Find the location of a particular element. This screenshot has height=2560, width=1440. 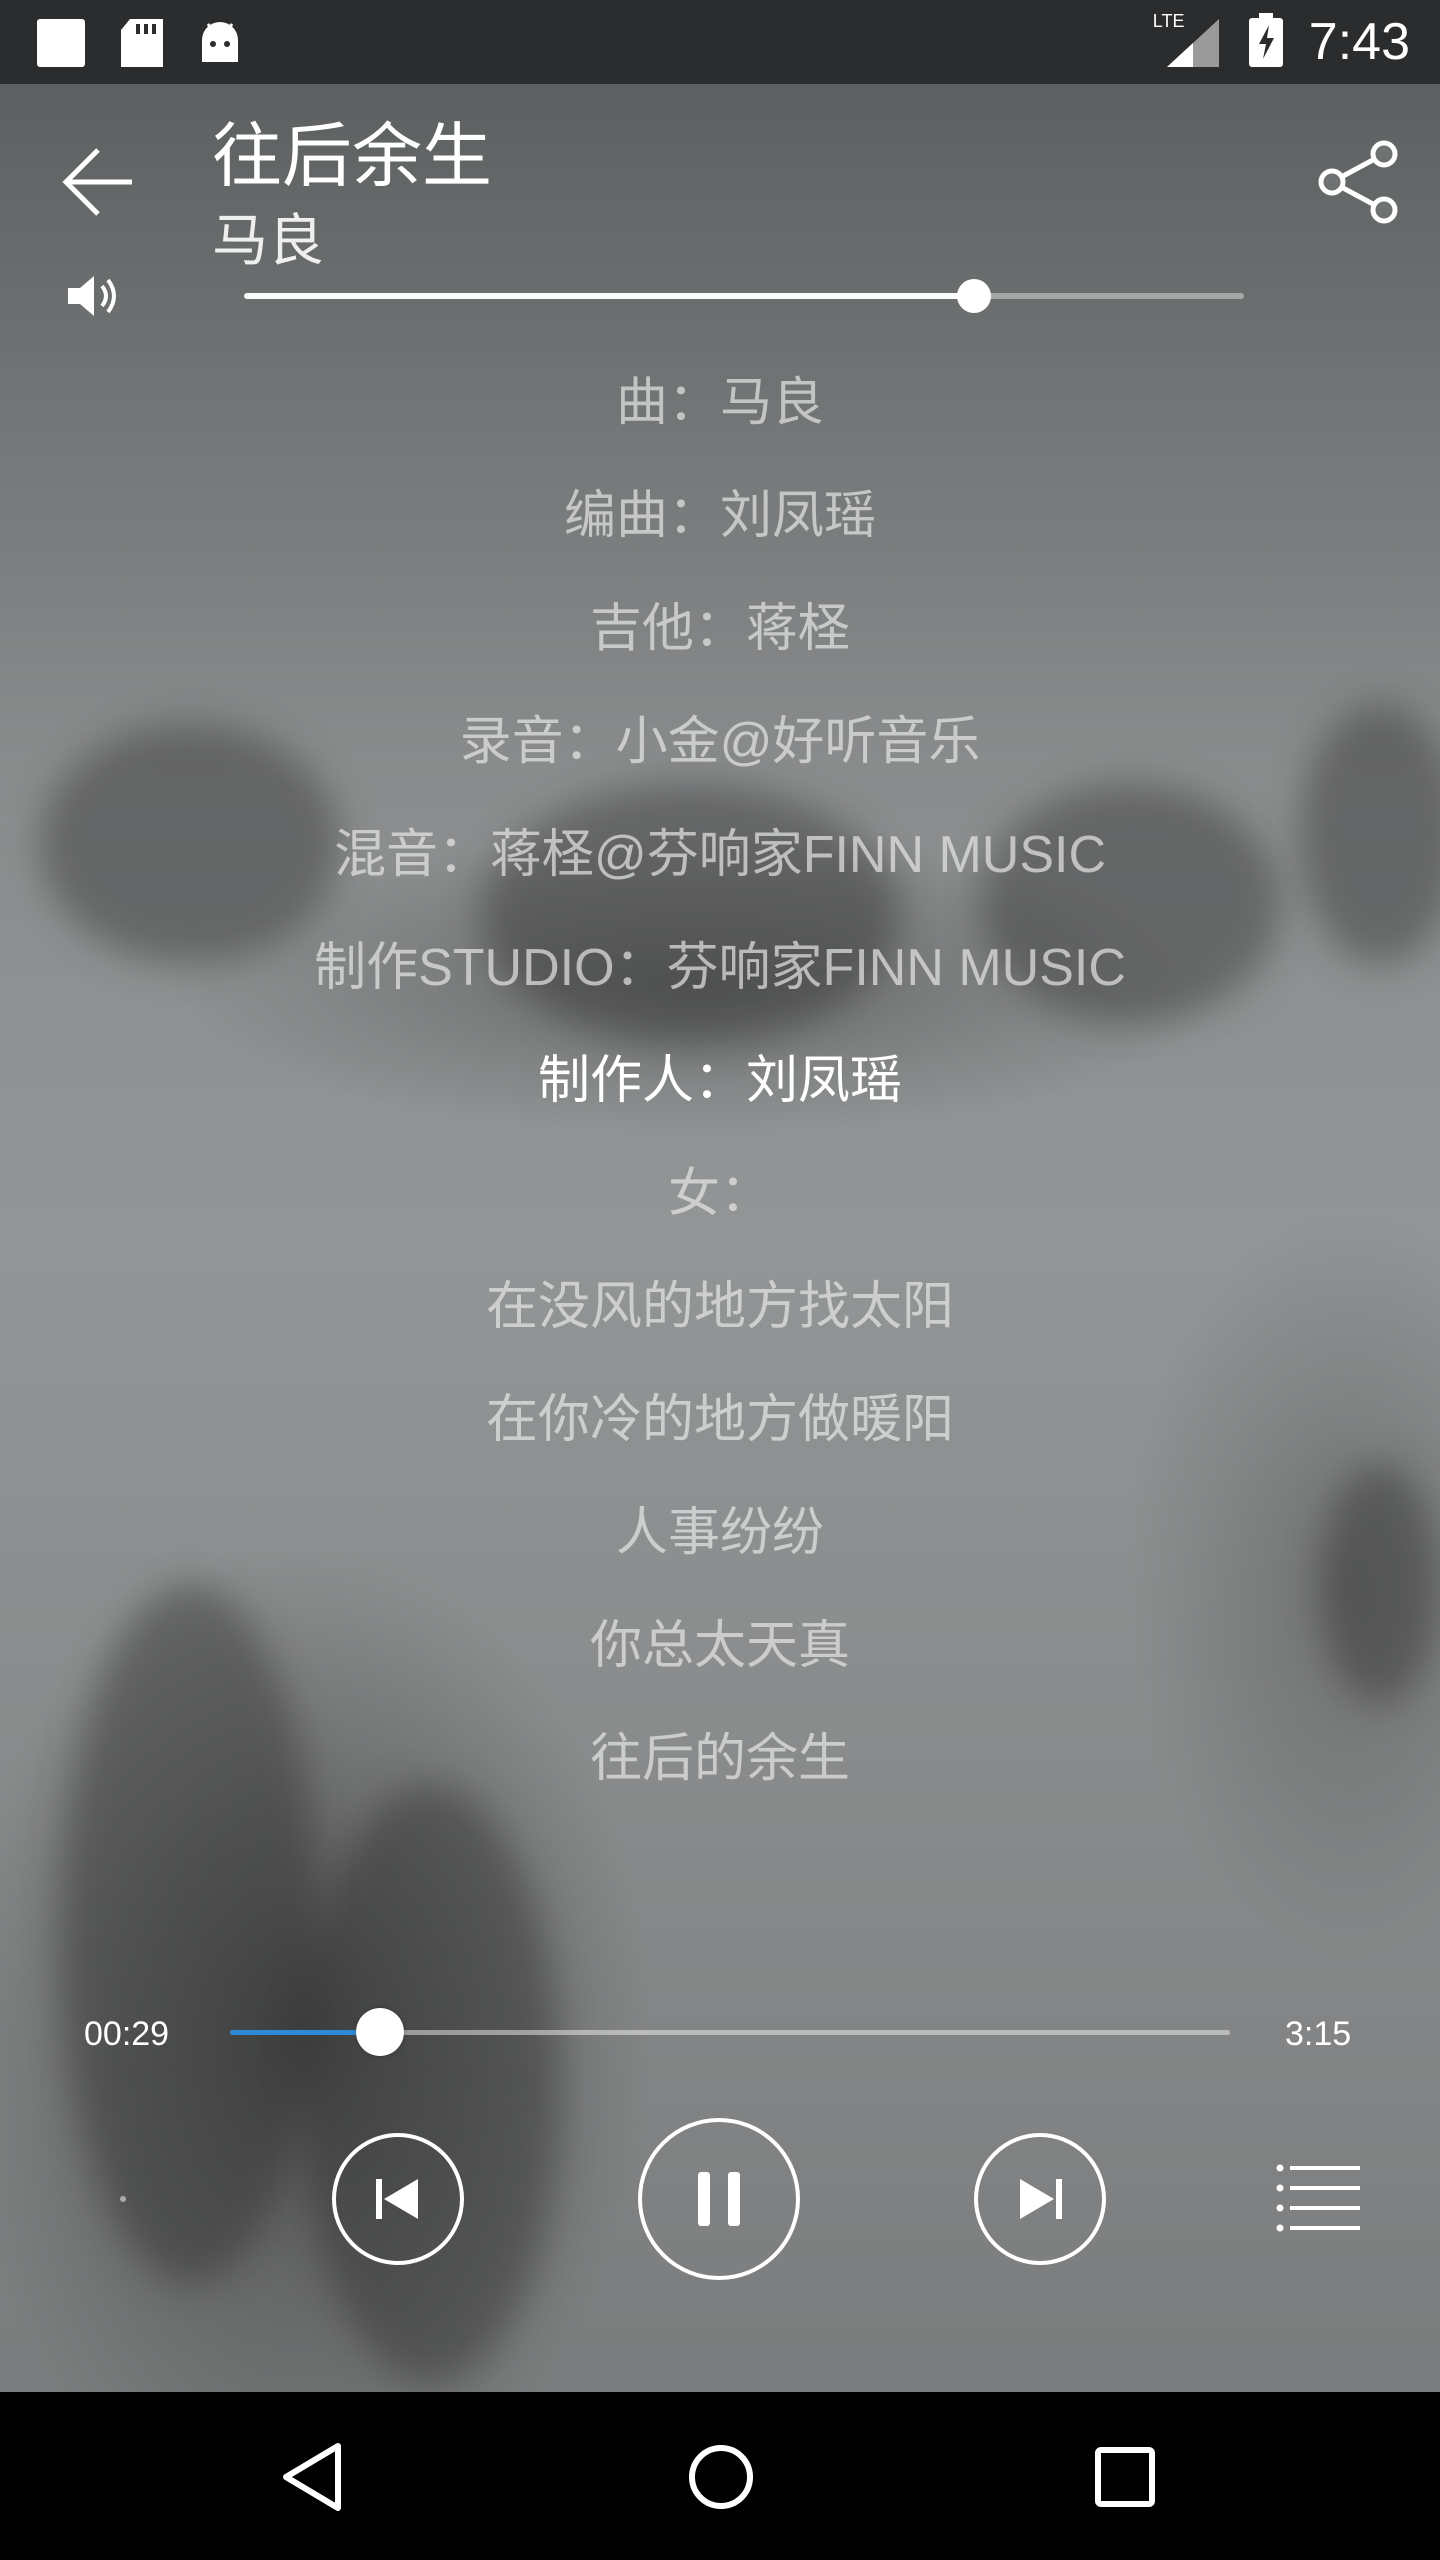

seek-bar-thumb is located at coordinates (380, 2032).